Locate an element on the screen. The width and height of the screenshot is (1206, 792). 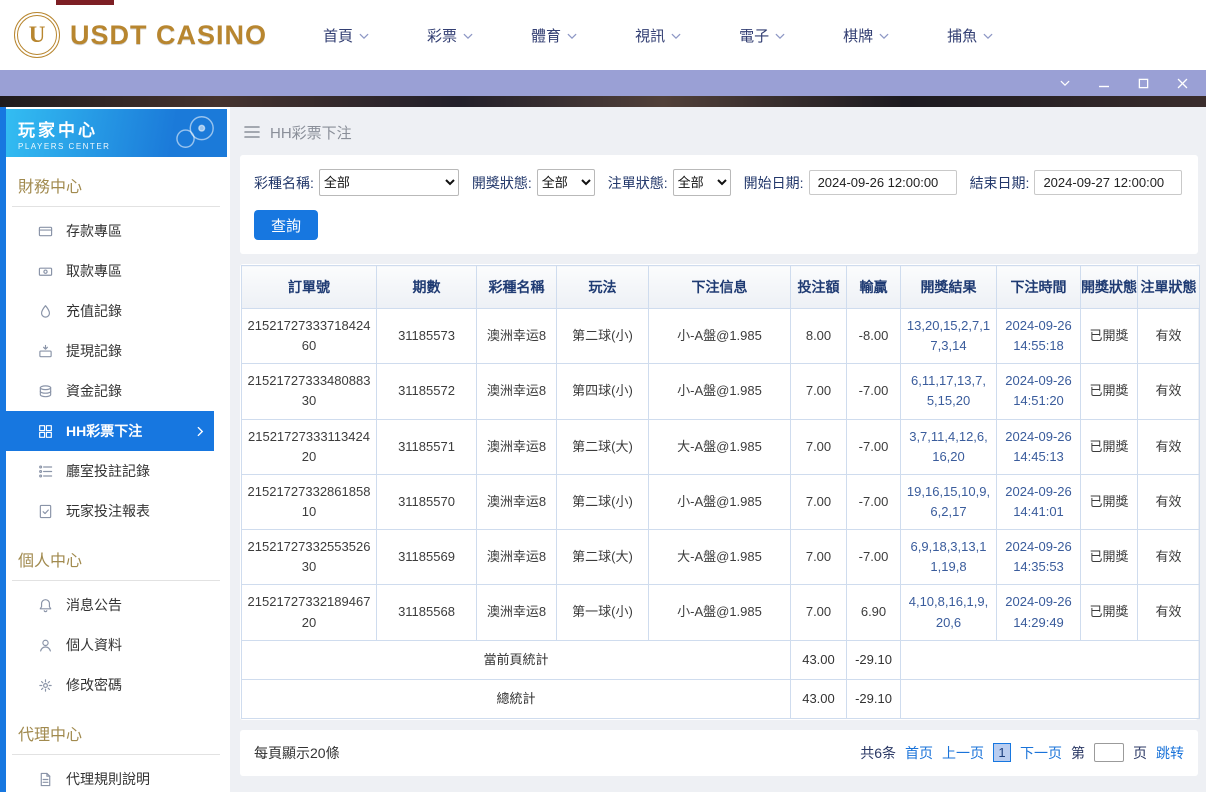
menu-icon is located at coordinates (252, 132).